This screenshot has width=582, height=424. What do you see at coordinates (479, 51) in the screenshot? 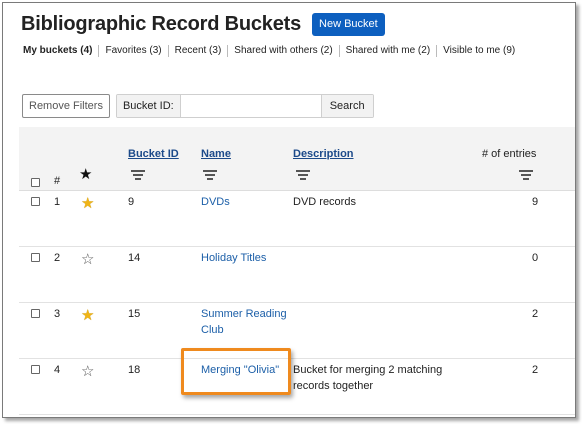
I see `tab-visible-to-me: Visible to me (9)` at bounding box center [479, 51].